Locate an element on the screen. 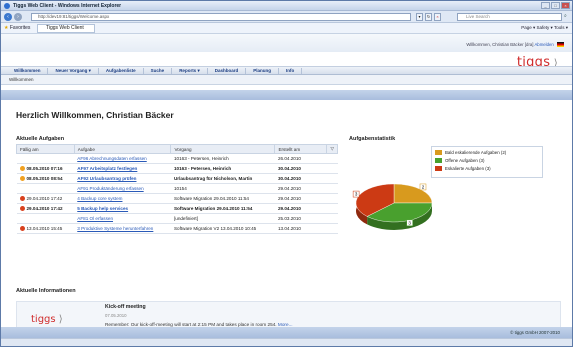 This screenshot has height=347, width=573. task-cell: AF92 Urlaubsantrag prüfen is located at coordinates (122, 178).